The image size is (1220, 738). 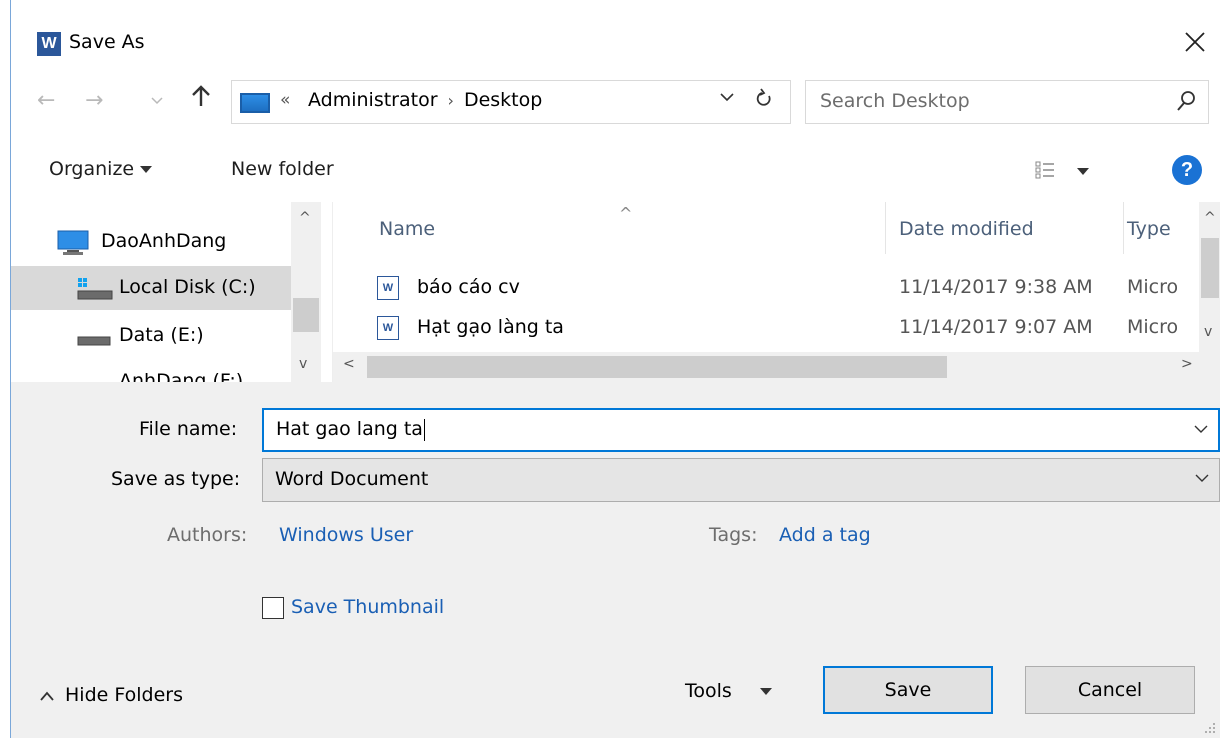 I want to click on scroll-right-icon: >, so click(x=1187, y=364).